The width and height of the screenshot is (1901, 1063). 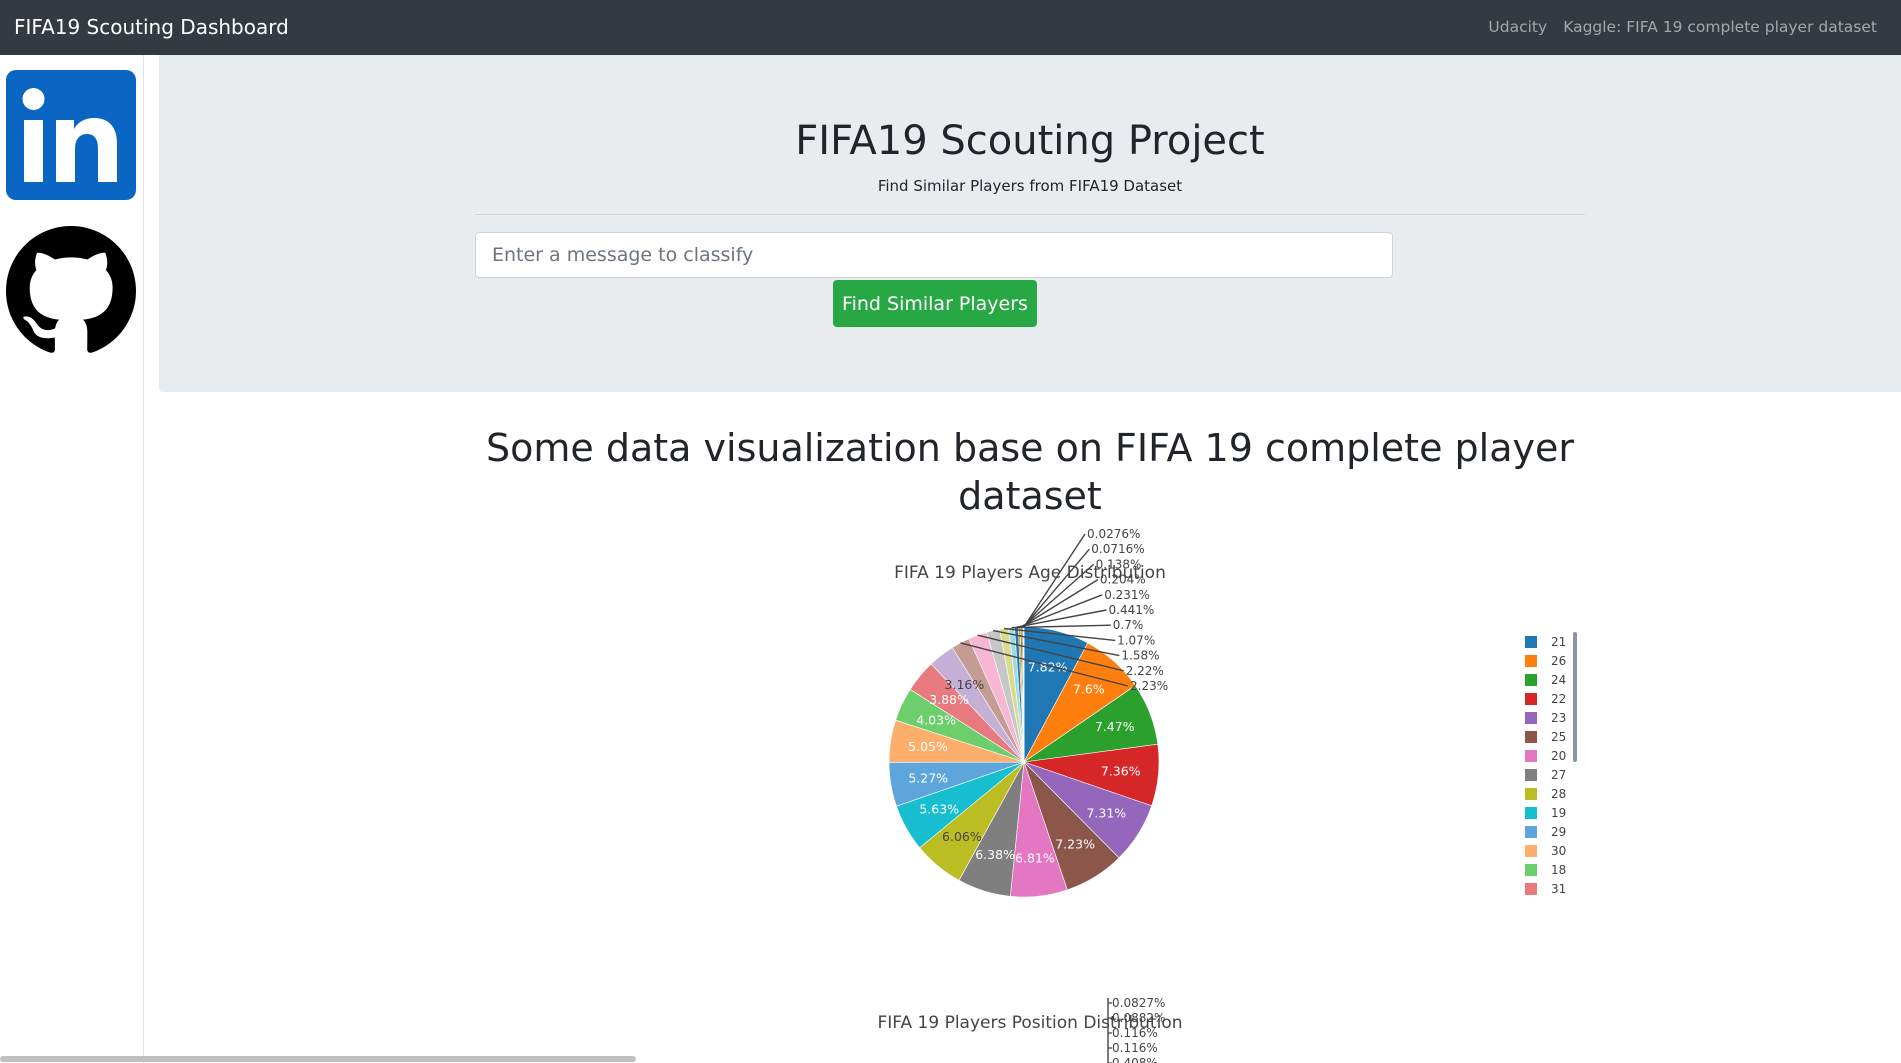 I want to click on legend-label-age-28: 28, so click(x=1558, y=794).